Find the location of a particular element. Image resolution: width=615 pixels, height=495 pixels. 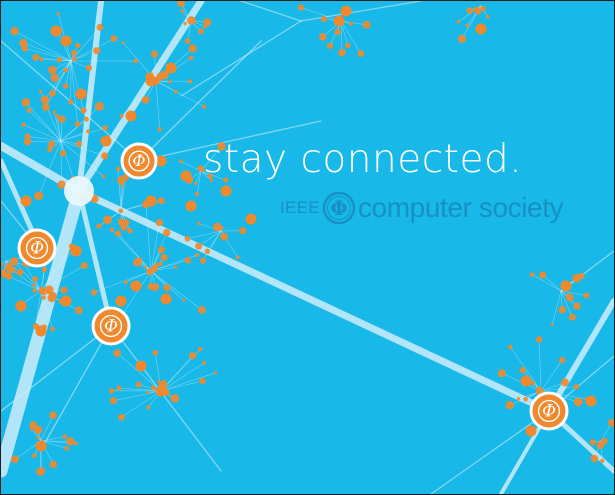

phi-seal-icon: Φ is located at coordinates (339, 208).